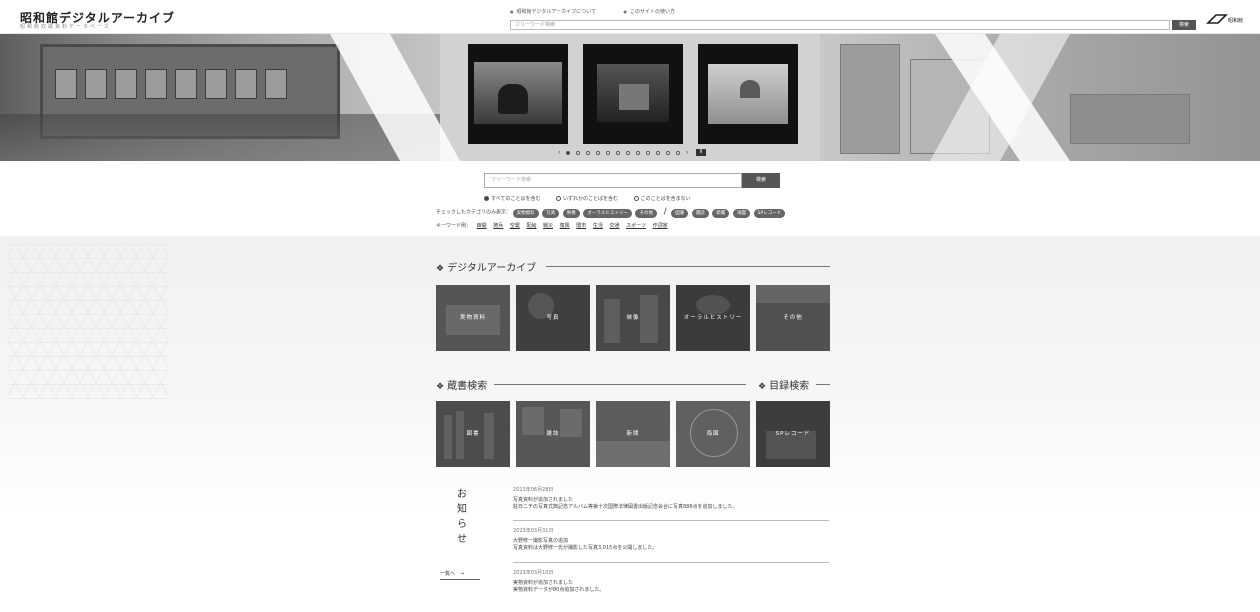 The width and height of the screenshot is (1260, 612). I want to click on prev-slide-icon: ‹, so click(559, 152).